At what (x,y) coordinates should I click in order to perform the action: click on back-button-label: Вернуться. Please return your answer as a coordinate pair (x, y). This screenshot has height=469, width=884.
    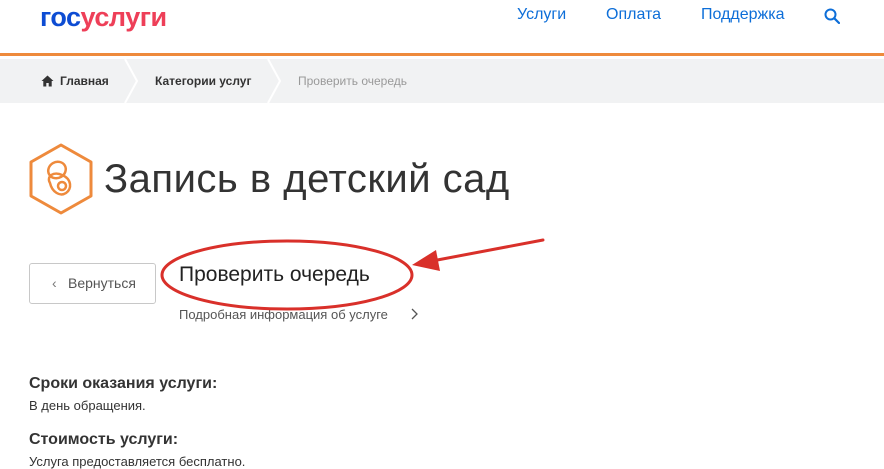
    Looking at the image, I should click on (102, 283).